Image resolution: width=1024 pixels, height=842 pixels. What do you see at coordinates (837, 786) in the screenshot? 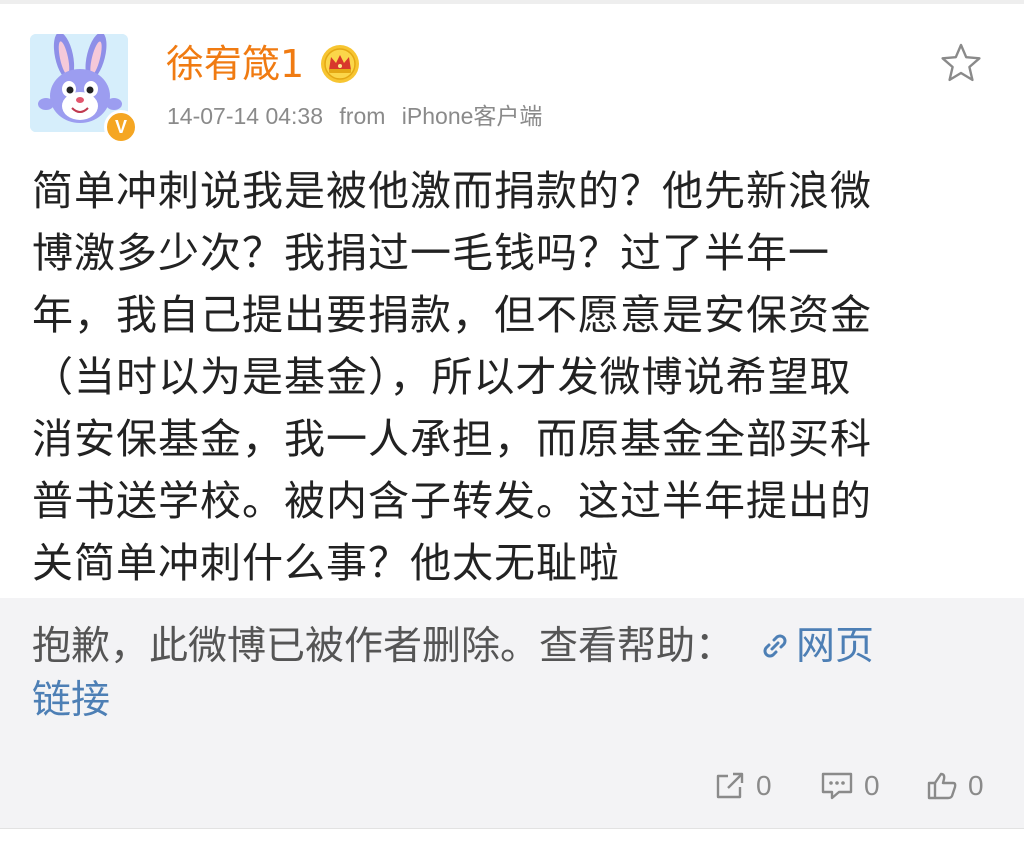
I see `comment-icon` at bounding box center [837, 786].